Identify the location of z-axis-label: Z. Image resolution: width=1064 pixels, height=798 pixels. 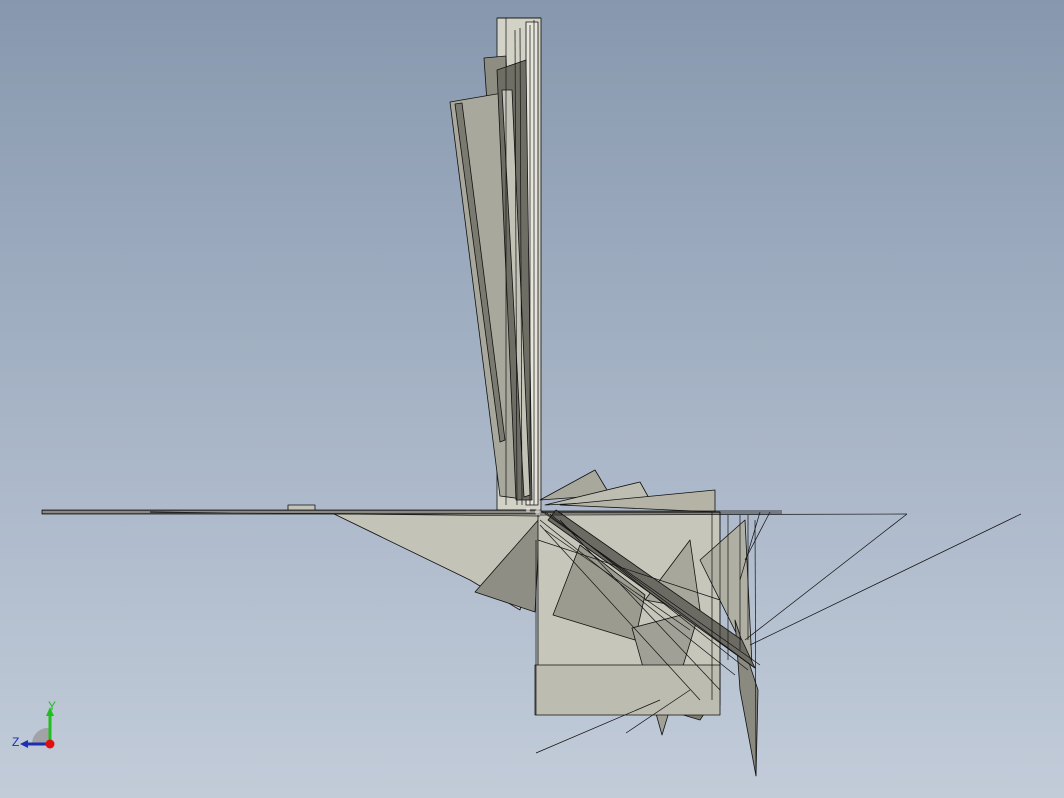
(16, 742).